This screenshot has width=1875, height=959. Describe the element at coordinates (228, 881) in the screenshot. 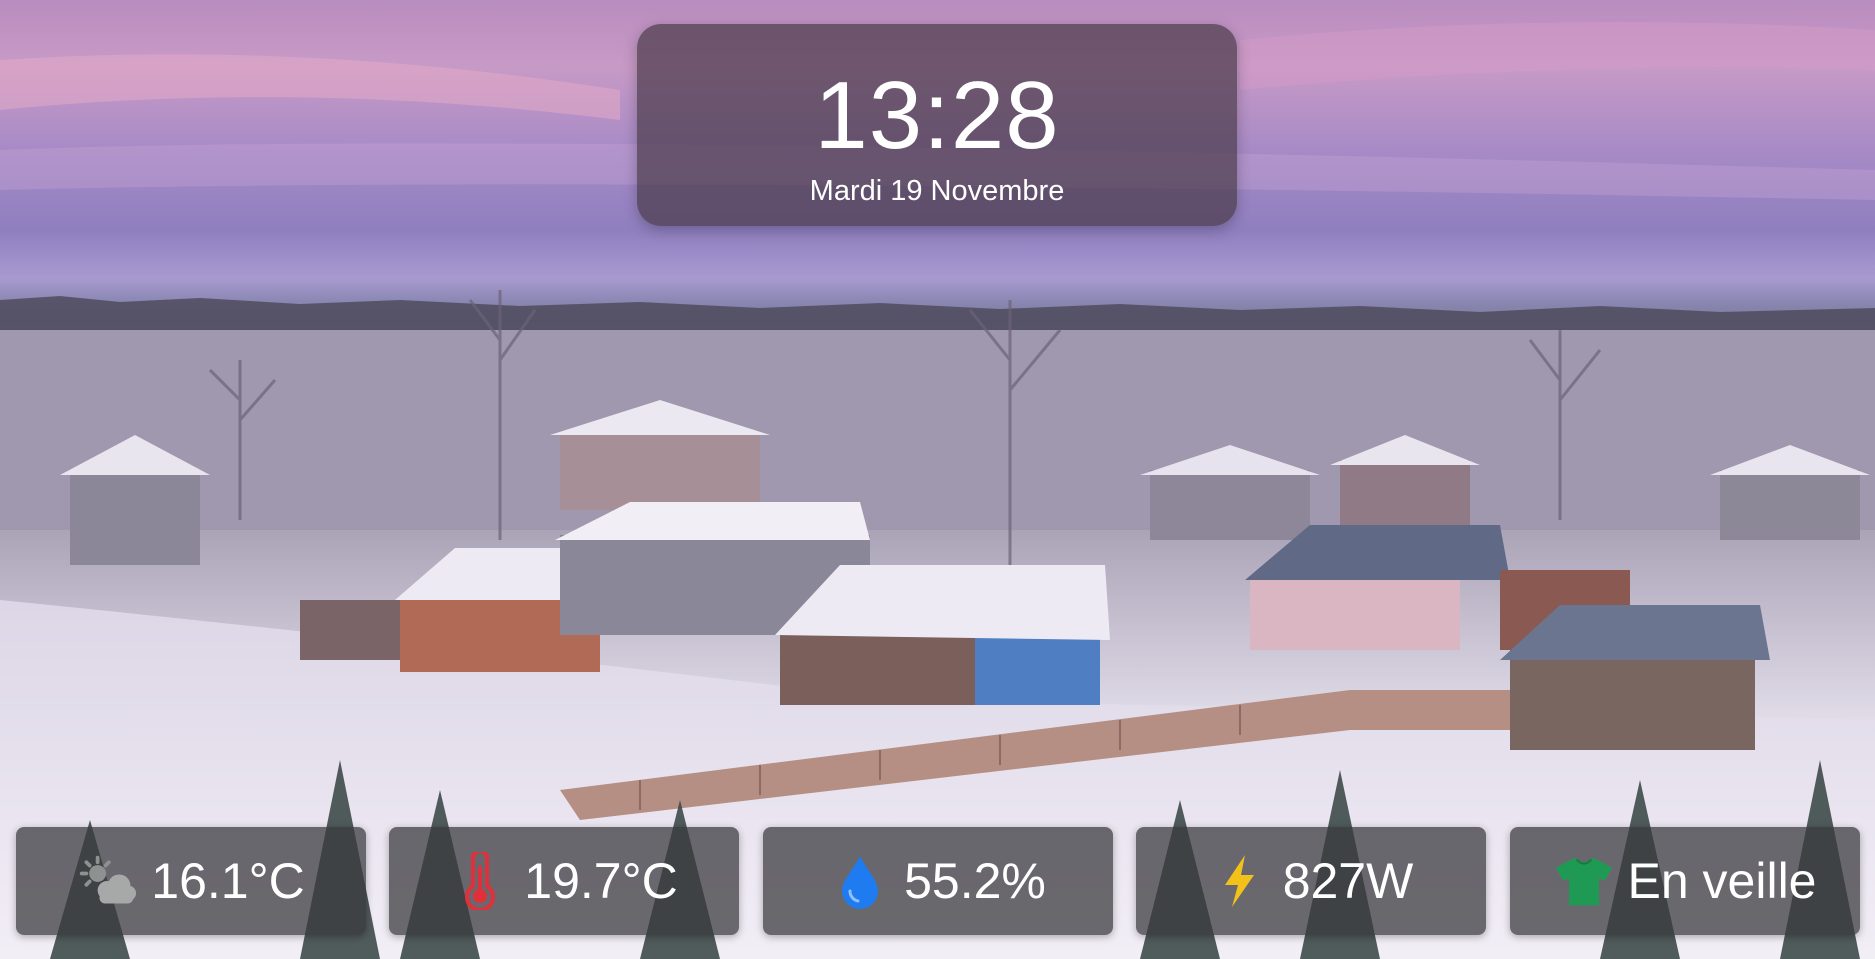

I see `outdoor-temperature-value: 16.1°C` at that location.